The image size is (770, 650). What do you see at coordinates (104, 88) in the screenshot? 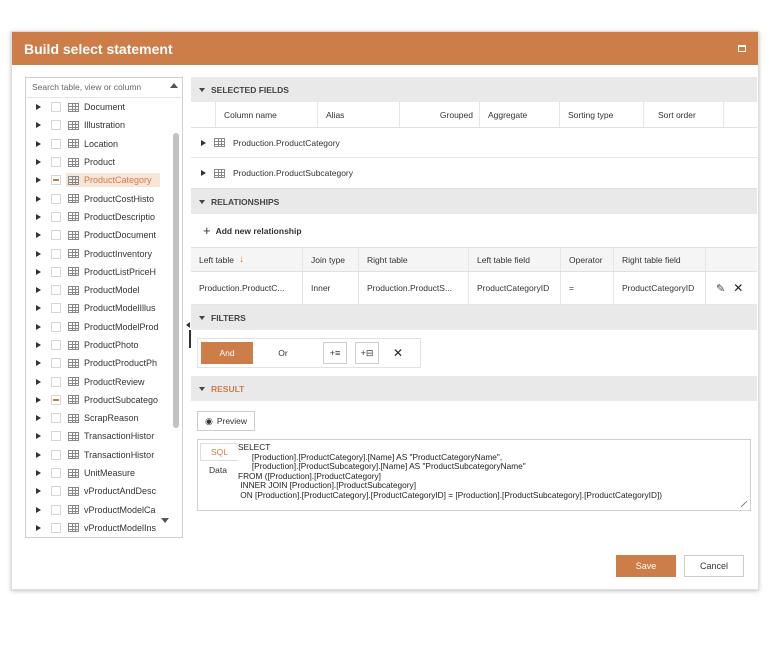
I see `tree-search-input: Search table, view or column` at bounding box center [104, 88].